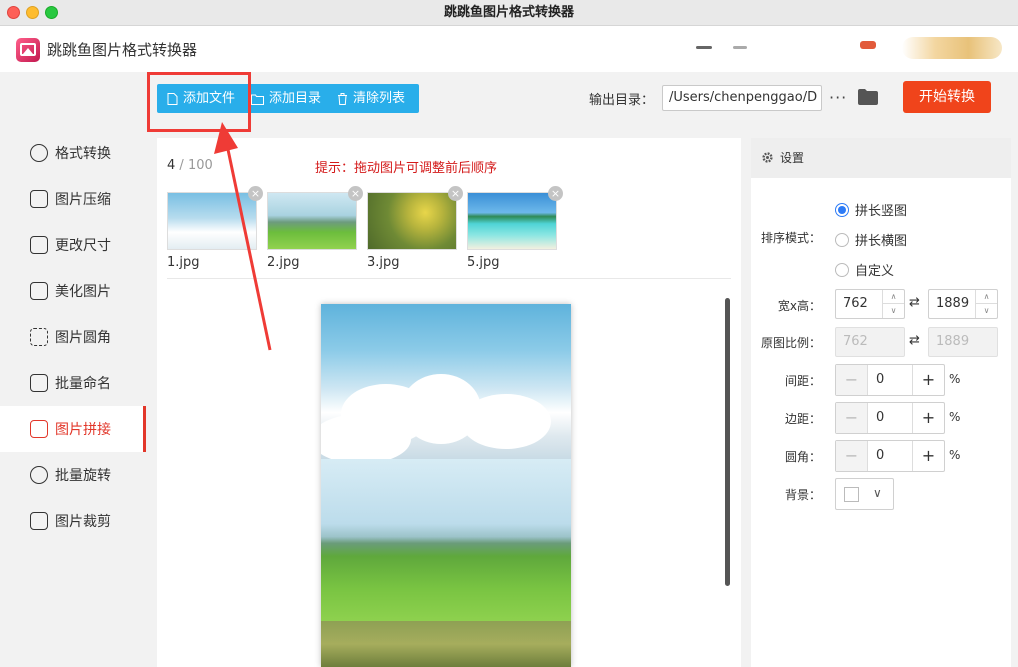 This screenshot has height=667, width=1018. Describe the element at coordinates (955, 379) in the screenshot. I see `spacing-unit: %` at that location.